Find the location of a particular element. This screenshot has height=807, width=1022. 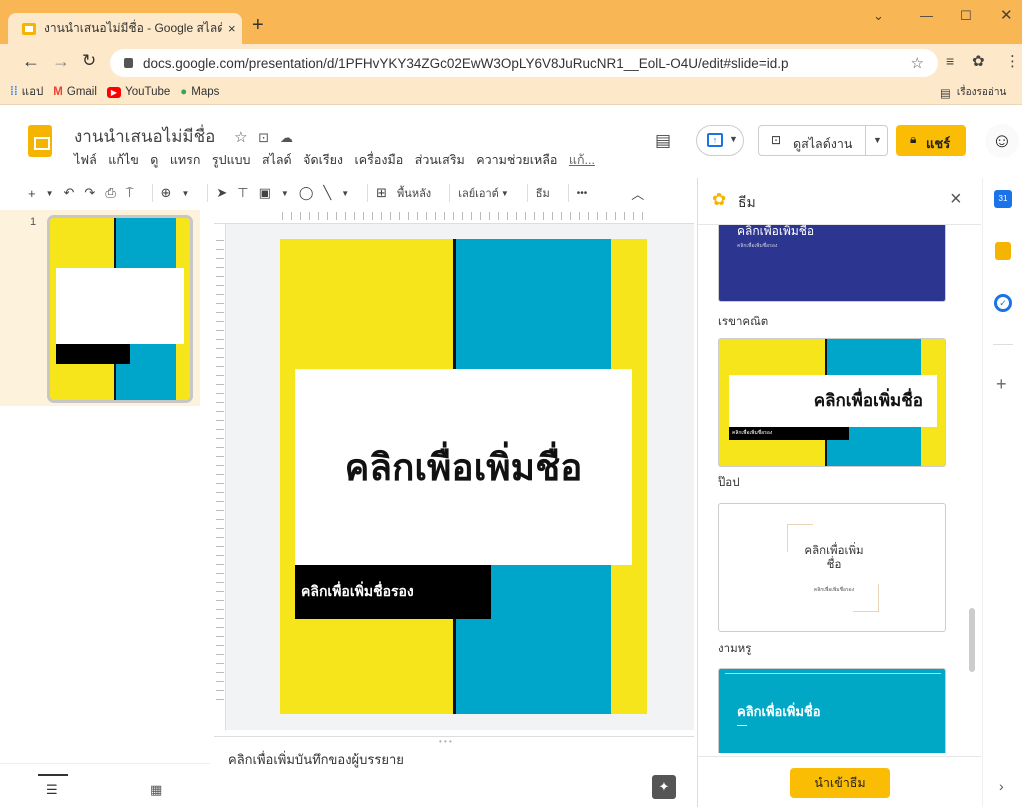

slide-thumbnail is located at coordinates (120, 309).